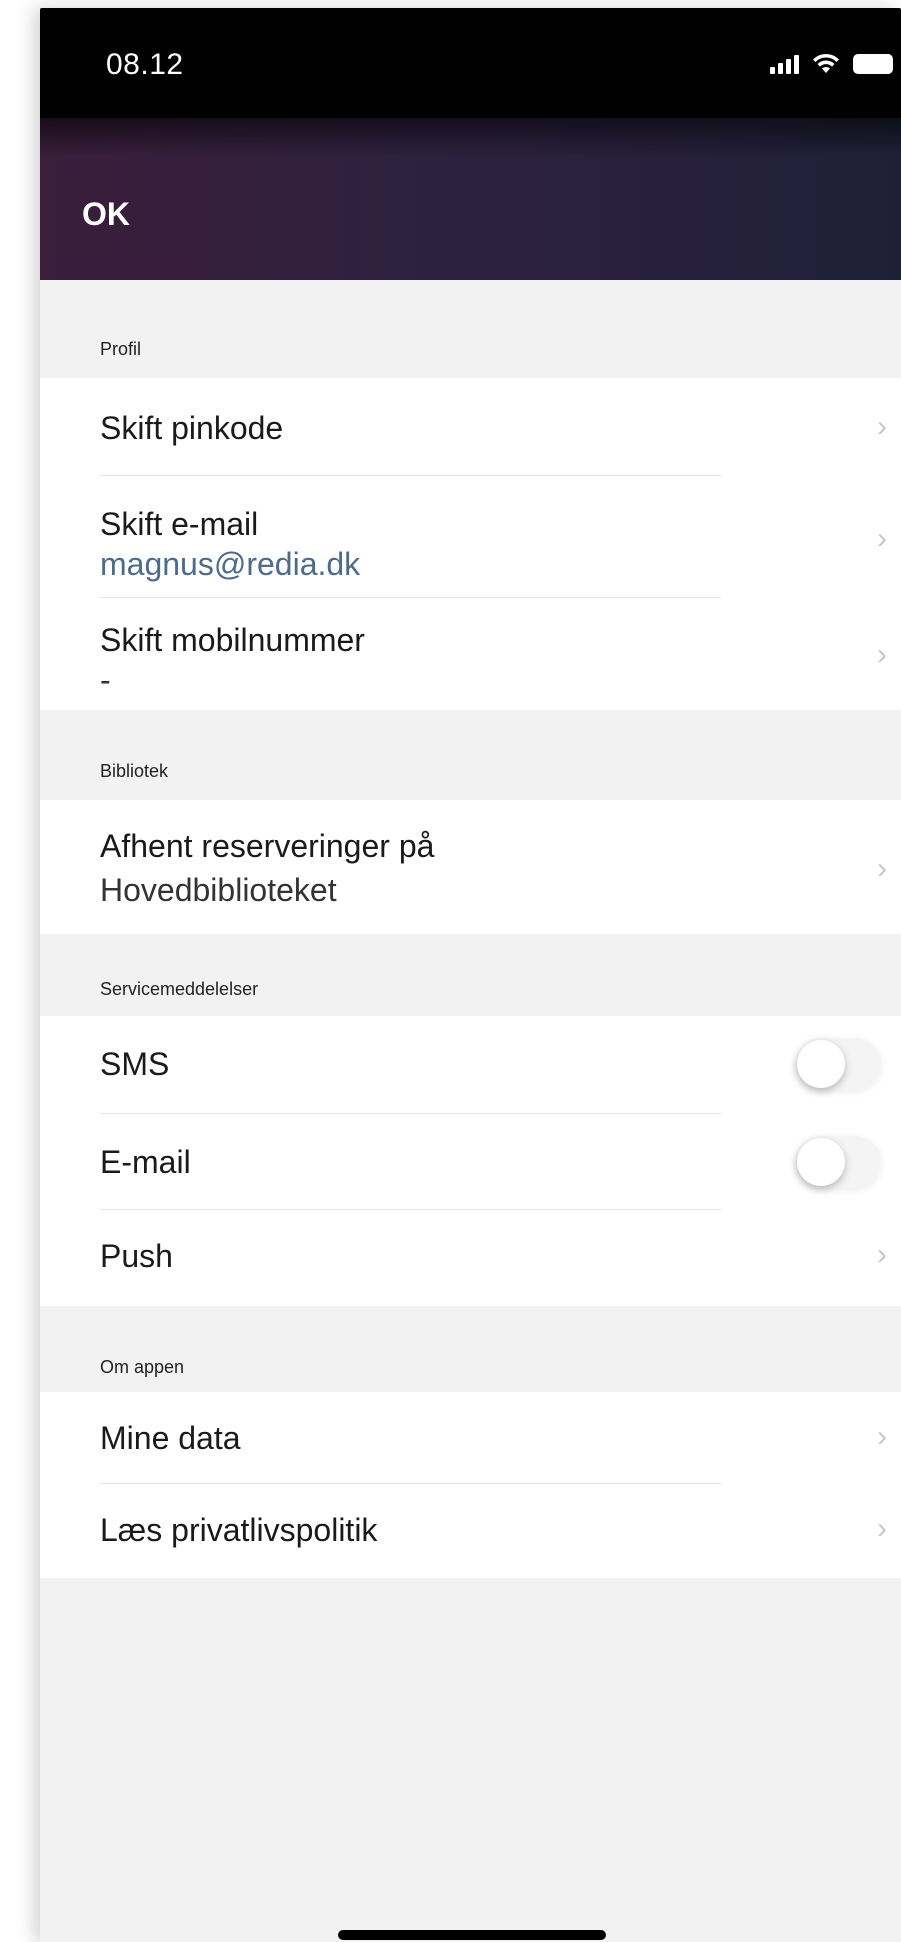  Describe the element at coordinates (470, 1438) in the screenshot. I see `my-data-row: Mine data ›` at that location.